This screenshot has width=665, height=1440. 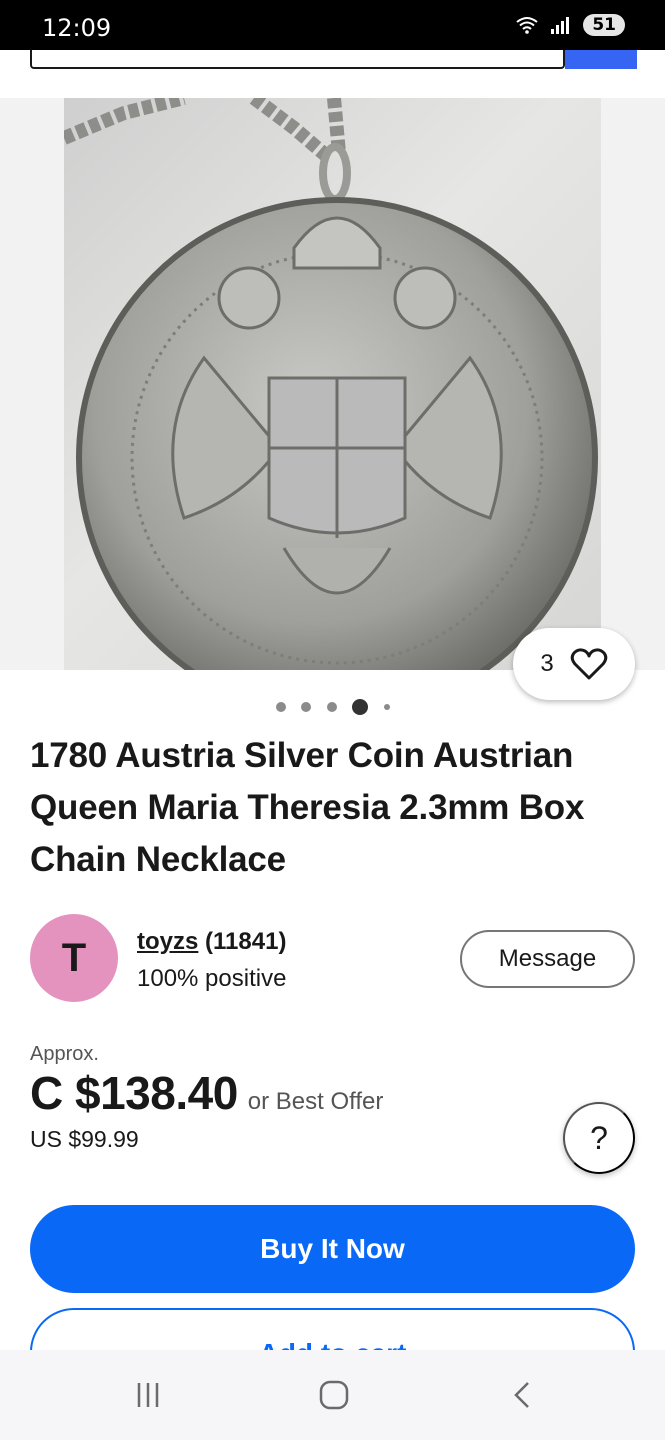 I want to click on status-time: 12:09, so click(x=77, y=28).